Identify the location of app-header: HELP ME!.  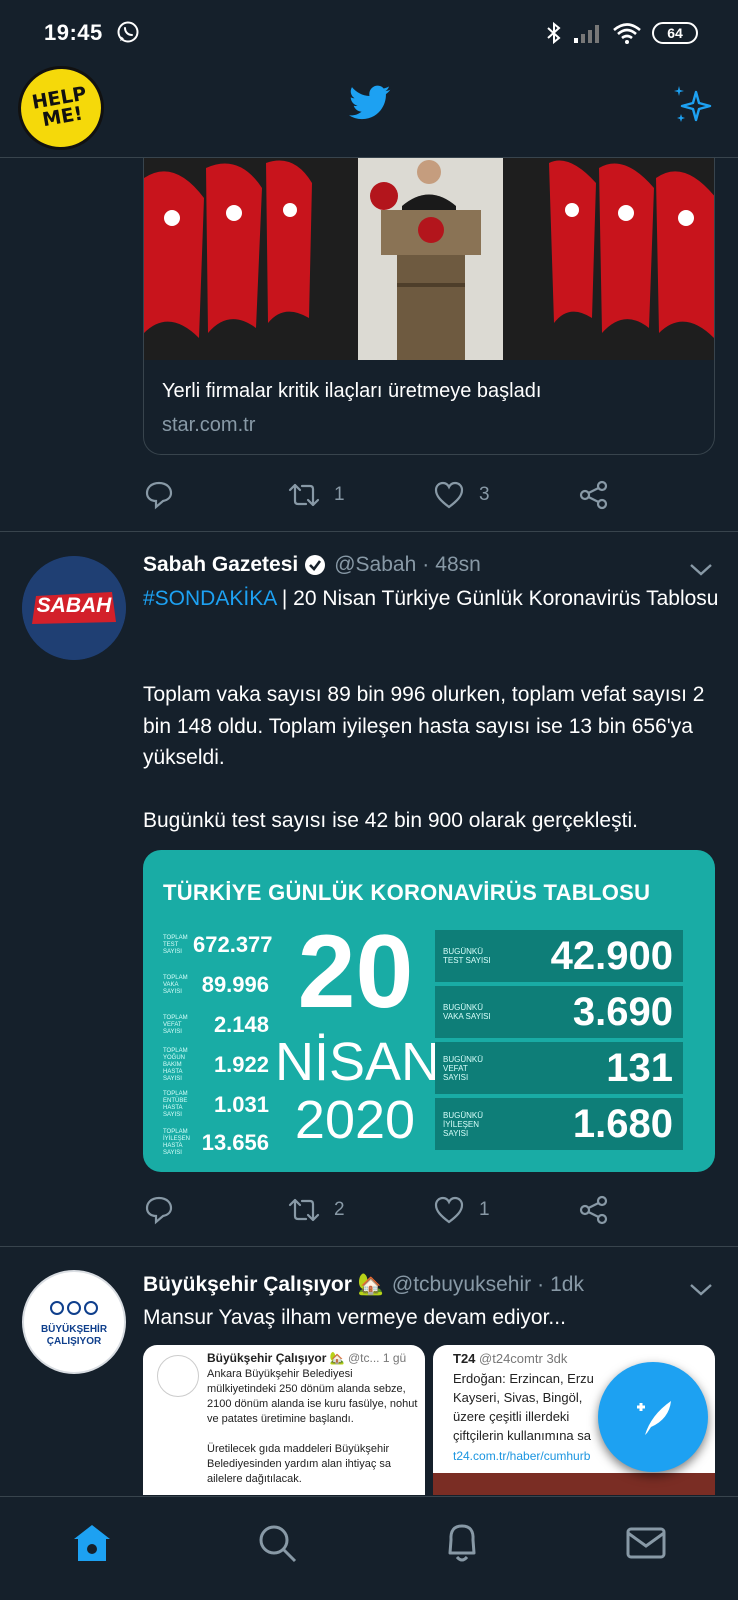
(369, 108).